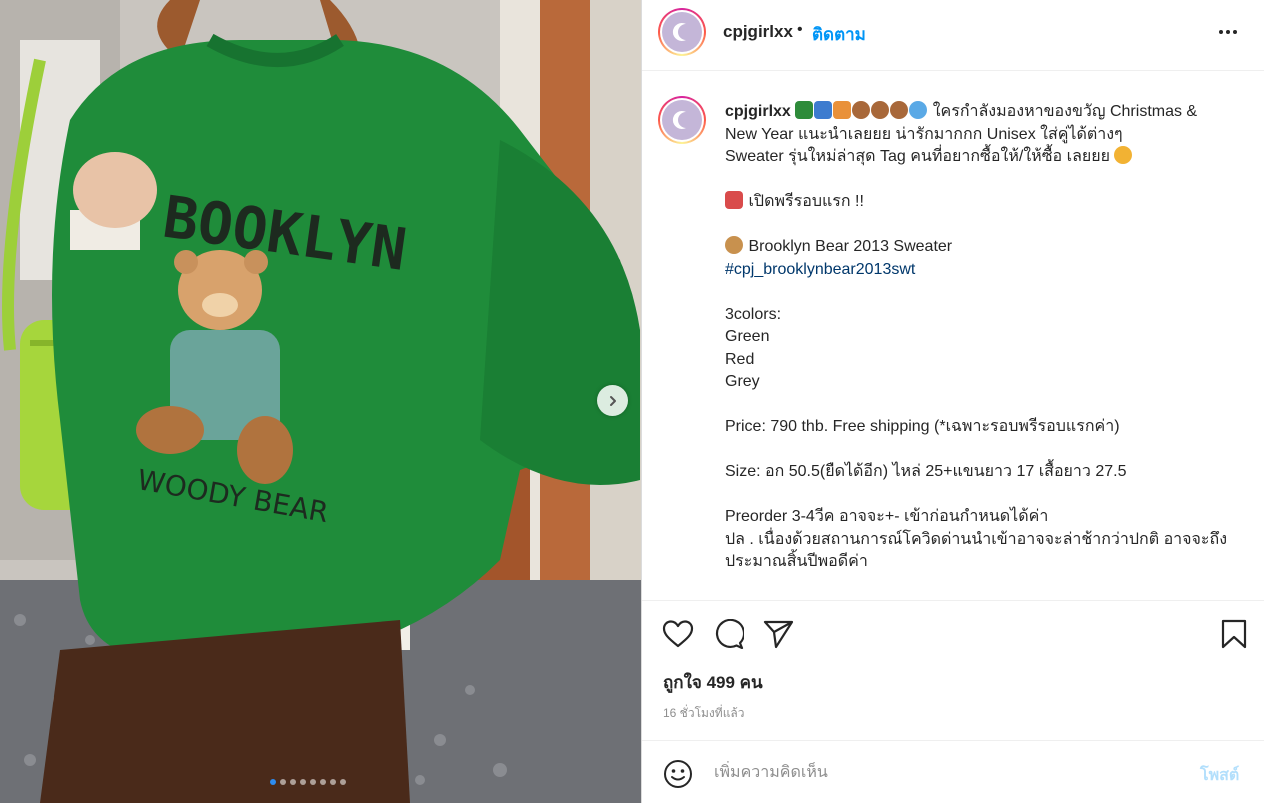 The image size is (1264, 803). What do you see at coordinates (1123, 155) in the screenshot?
I see `smiling-hearts-icon` at bounding box center [1123, 155].